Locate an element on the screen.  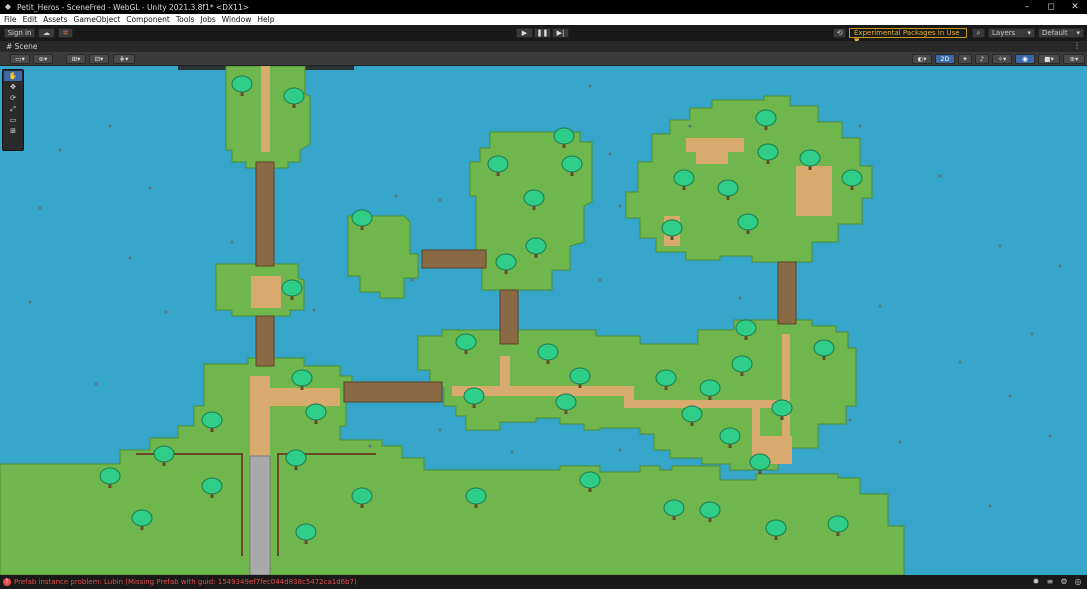
sign-in-button: Sign in is located at coordinates (19, 33).